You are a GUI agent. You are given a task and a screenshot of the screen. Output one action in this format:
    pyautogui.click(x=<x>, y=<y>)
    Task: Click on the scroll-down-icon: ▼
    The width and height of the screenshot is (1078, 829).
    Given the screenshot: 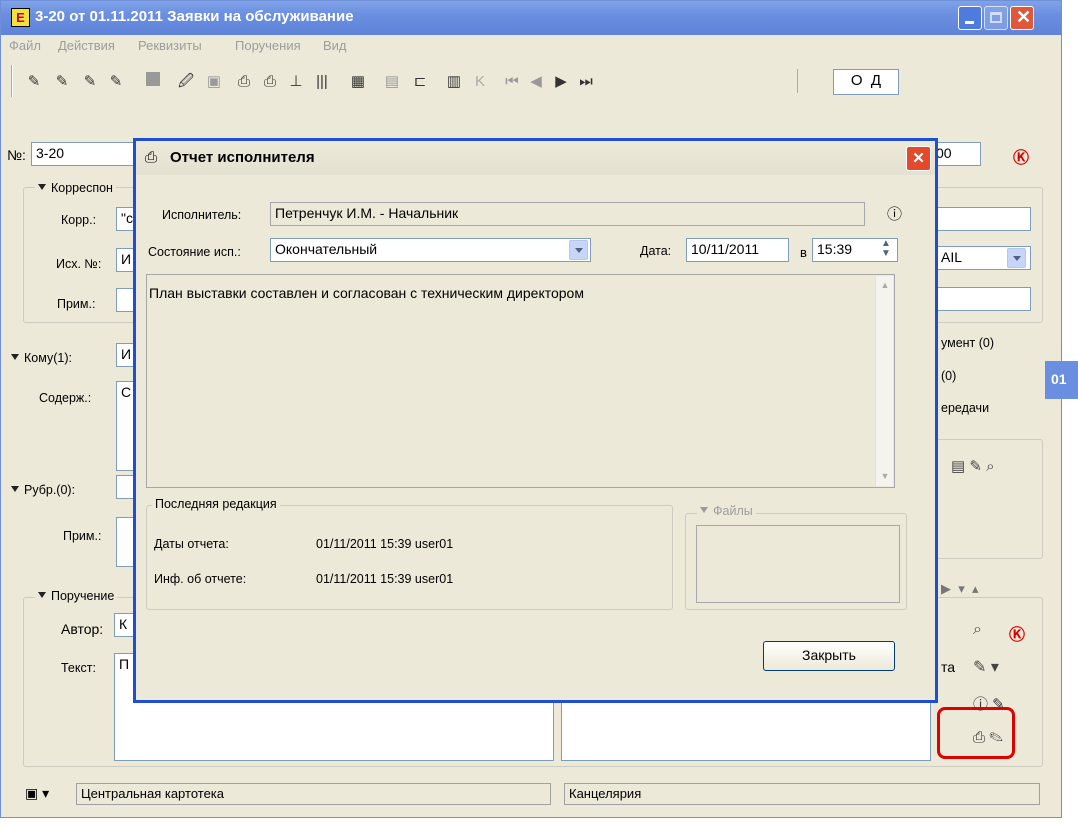 What is the action you would take?
    pyautogui.click(x=885, y=476)
    